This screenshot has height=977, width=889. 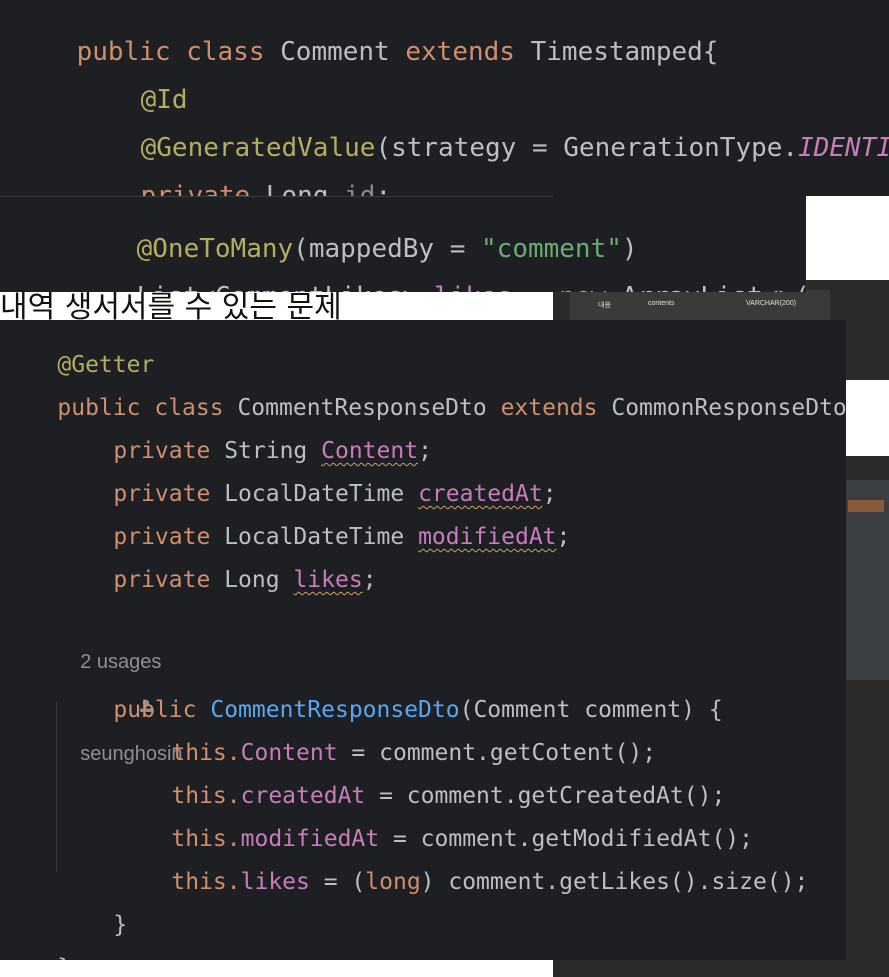 What do you see at coordinates (700, 307) in the screenshot?
I see `background-table-fragment: 내용 contents VARCHAR(200)` at bounding box center [700, 307].